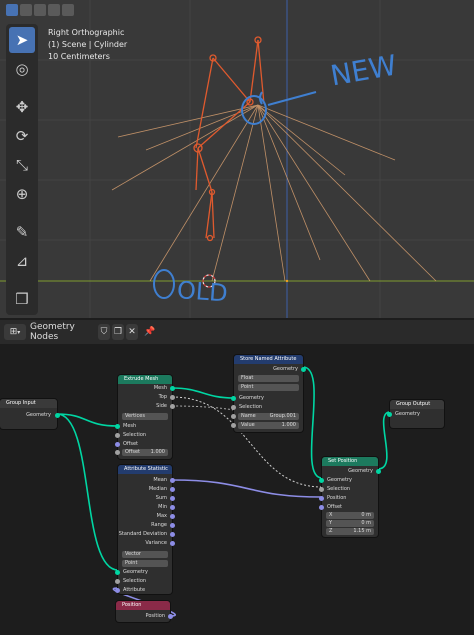 This screenshot has width=474, height=635. Describe the element at coordinates (248, 416) in the screenshot. I see `field-label: Name` at that location.